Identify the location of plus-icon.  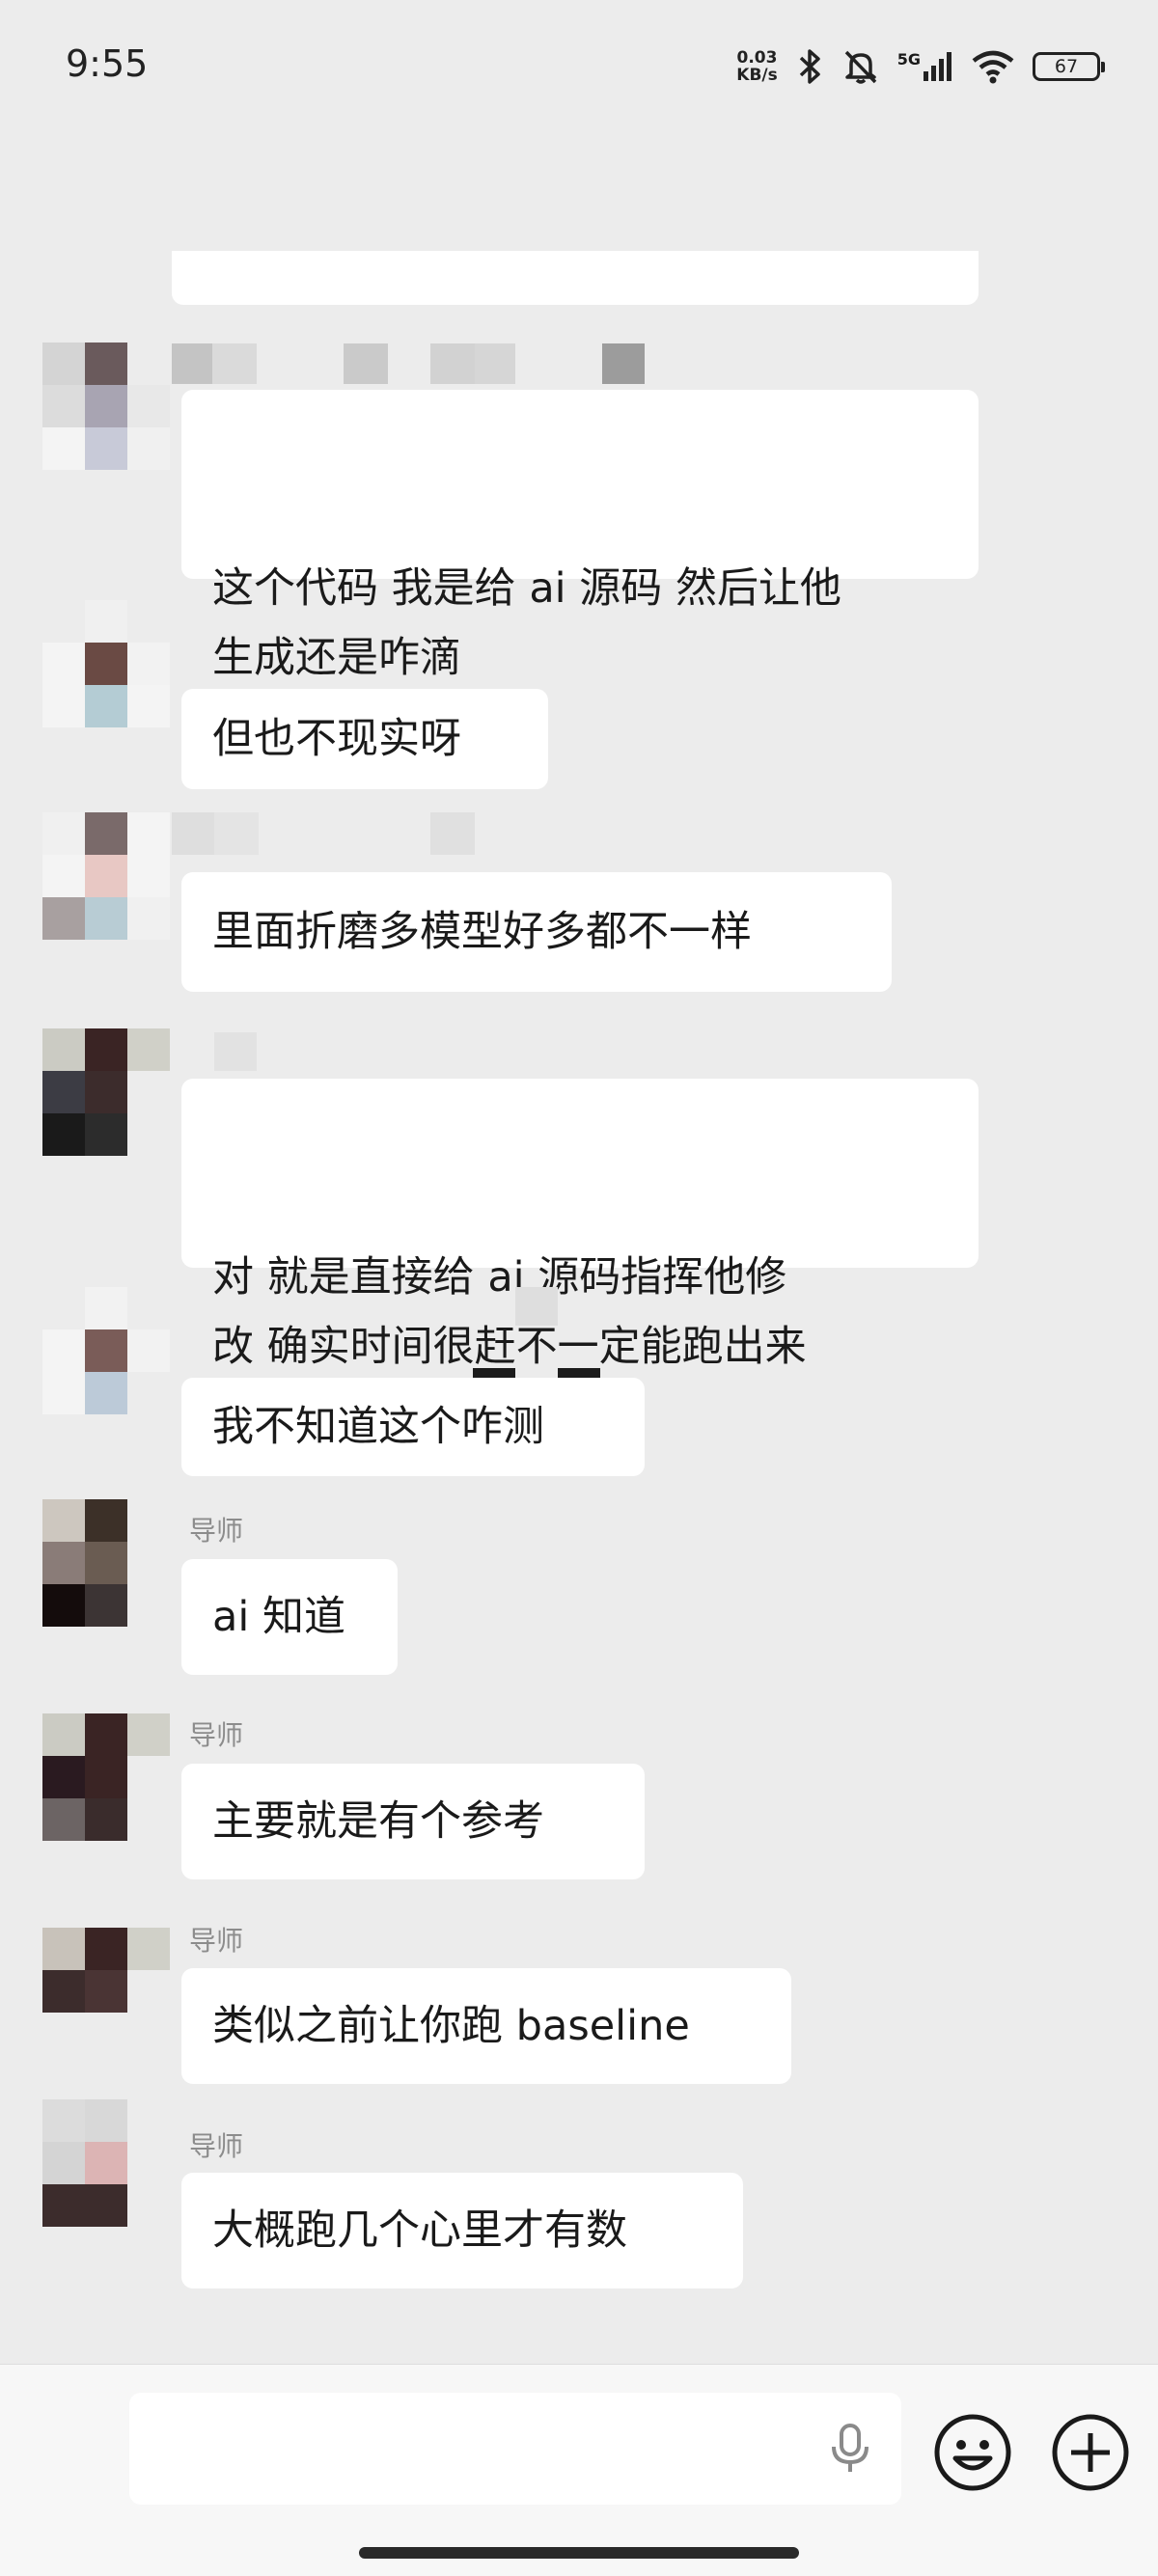
(1090, 2453).